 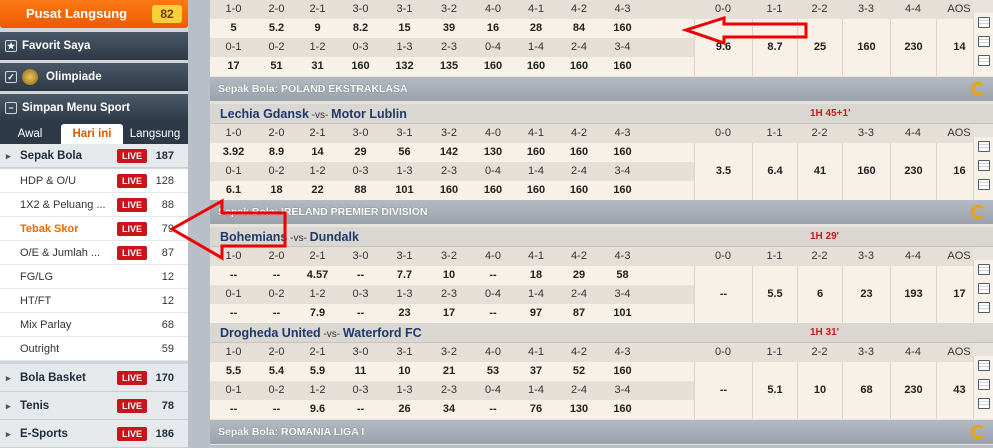 I want to click on league-header: Sepak Bola: IRELAND PREMIER DIVISION, so click(x=601, y=212).